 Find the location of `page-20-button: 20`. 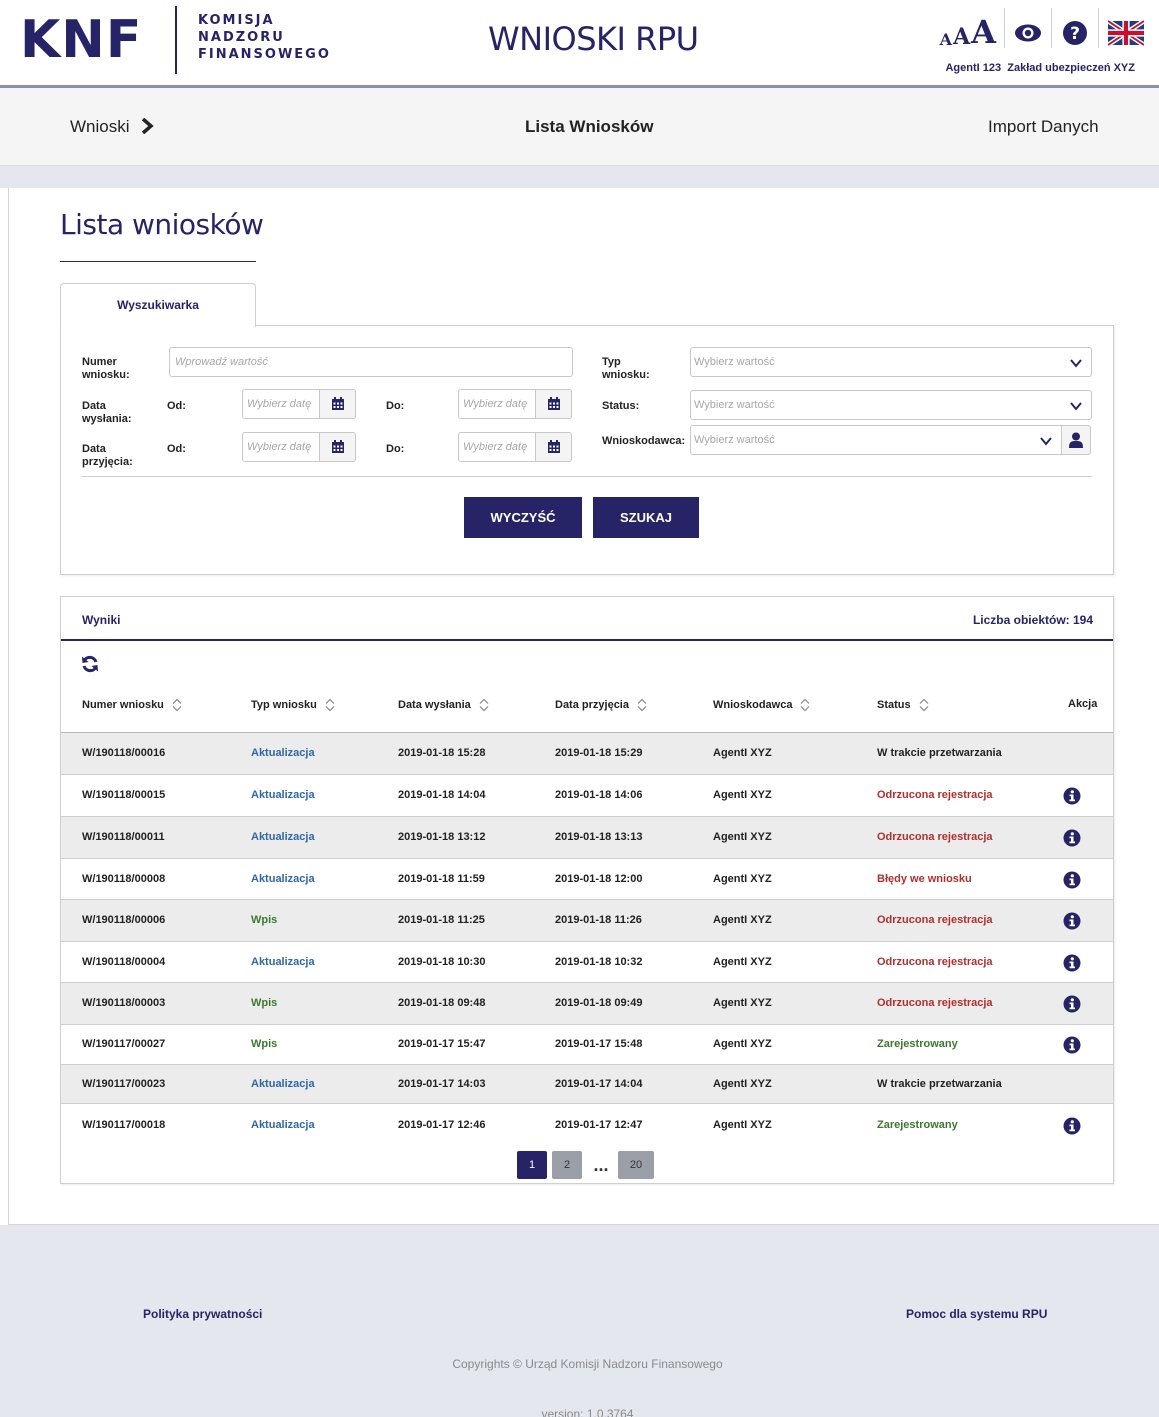

page-20-button: 20 is located at coordinates (636, 1165).